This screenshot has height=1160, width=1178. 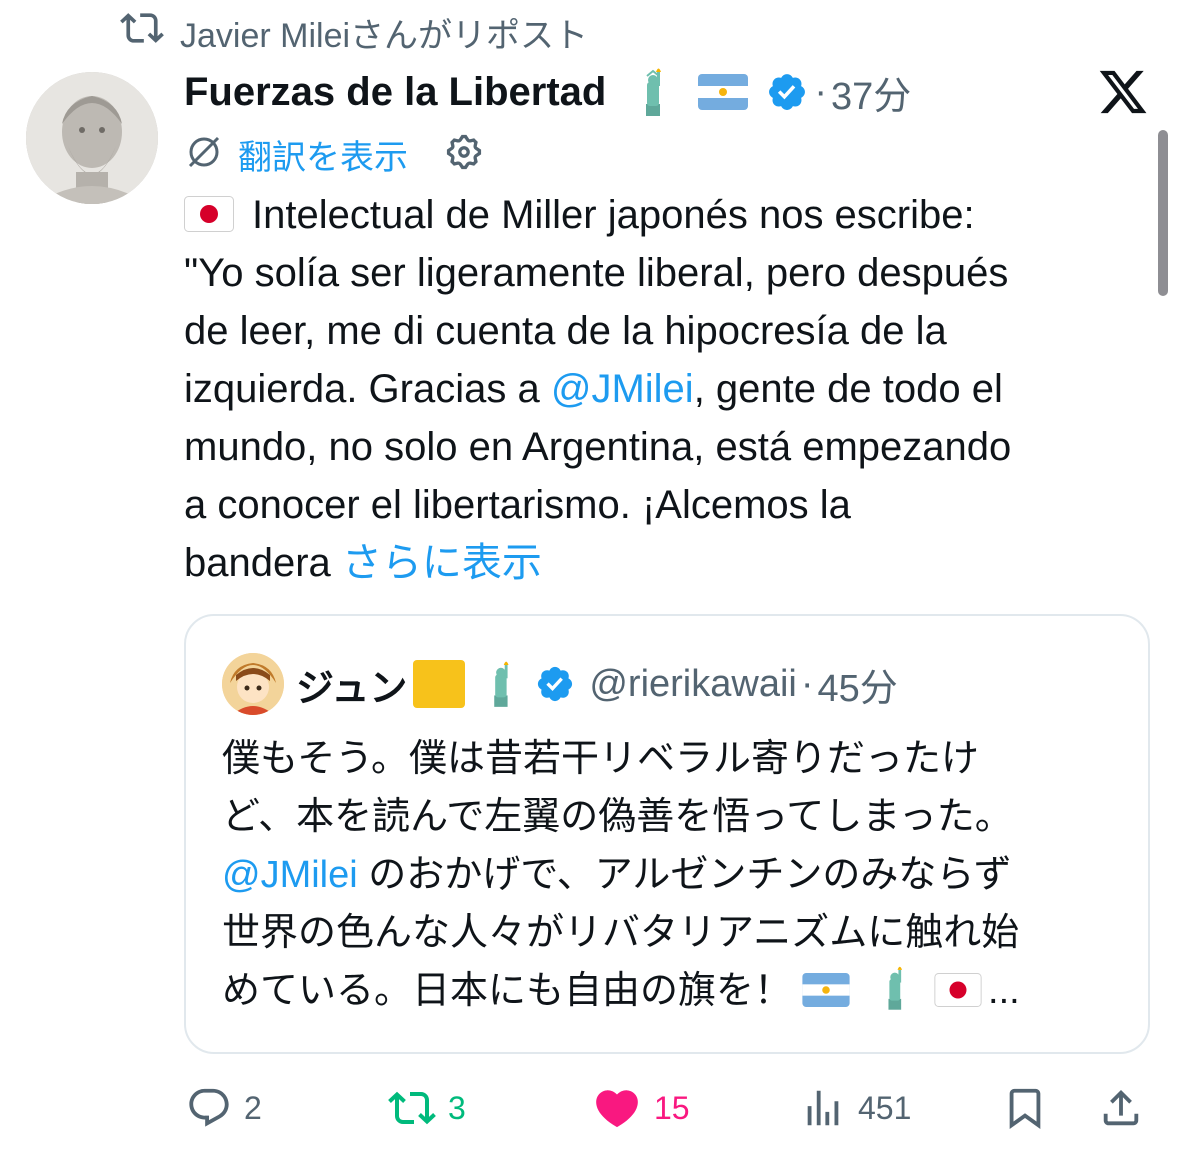 What do you see at coordinates (439, 684) in the screenshot?
I see `yellow-square-emoji` at bounding box center [439, 684].